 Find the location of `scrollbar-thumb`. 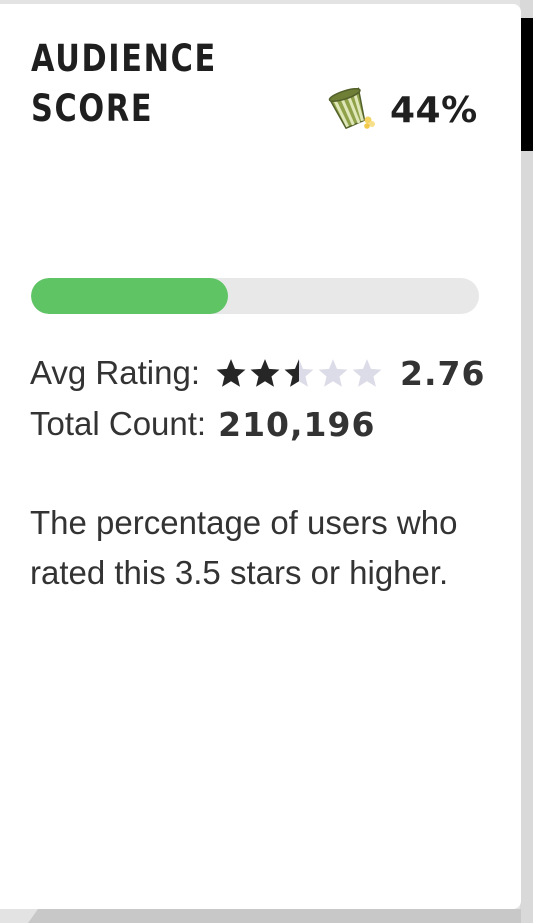

scrollbar-thumb is located at coordinates (526, 84).